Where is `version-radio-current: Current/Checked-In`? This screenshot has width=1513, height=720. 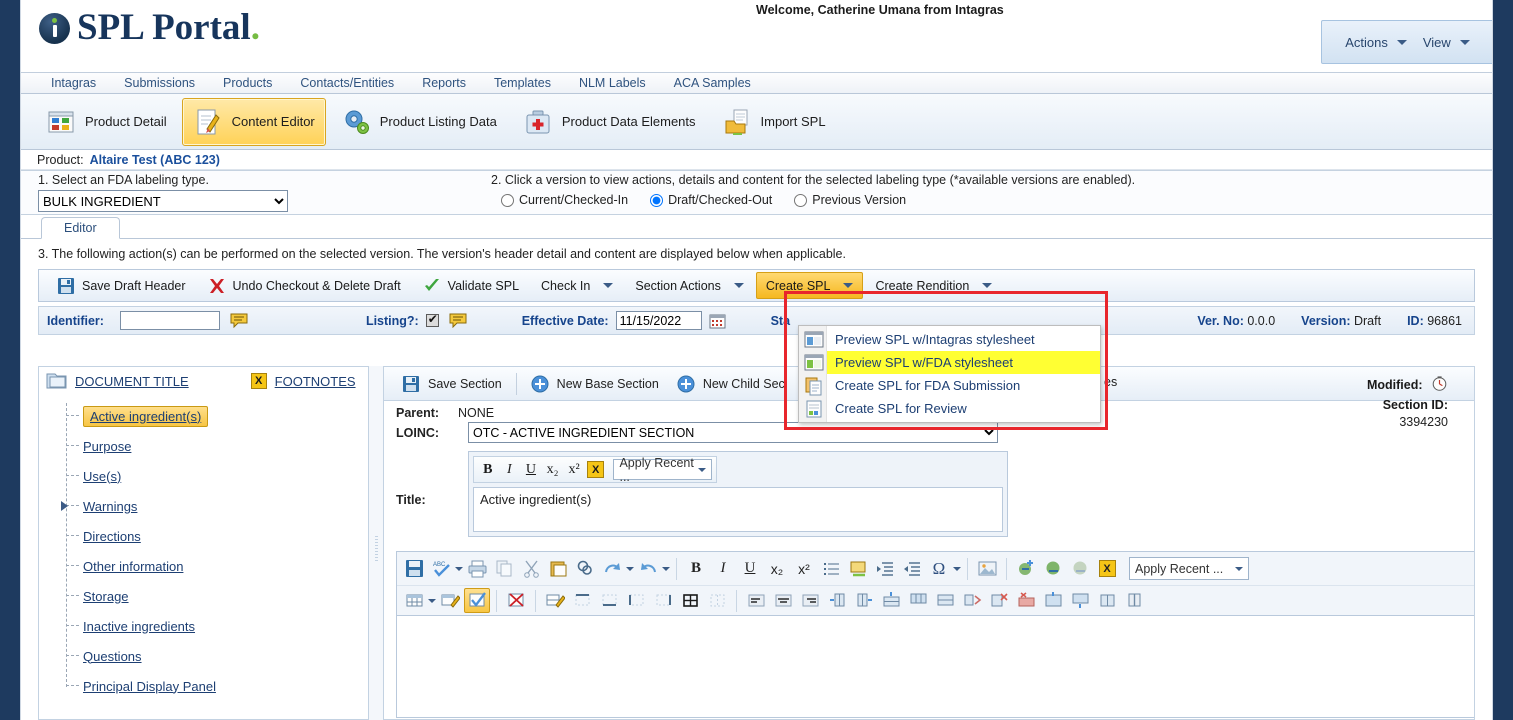 version-radio-current: Current/Checked-In is located at coordinates (564, 200).